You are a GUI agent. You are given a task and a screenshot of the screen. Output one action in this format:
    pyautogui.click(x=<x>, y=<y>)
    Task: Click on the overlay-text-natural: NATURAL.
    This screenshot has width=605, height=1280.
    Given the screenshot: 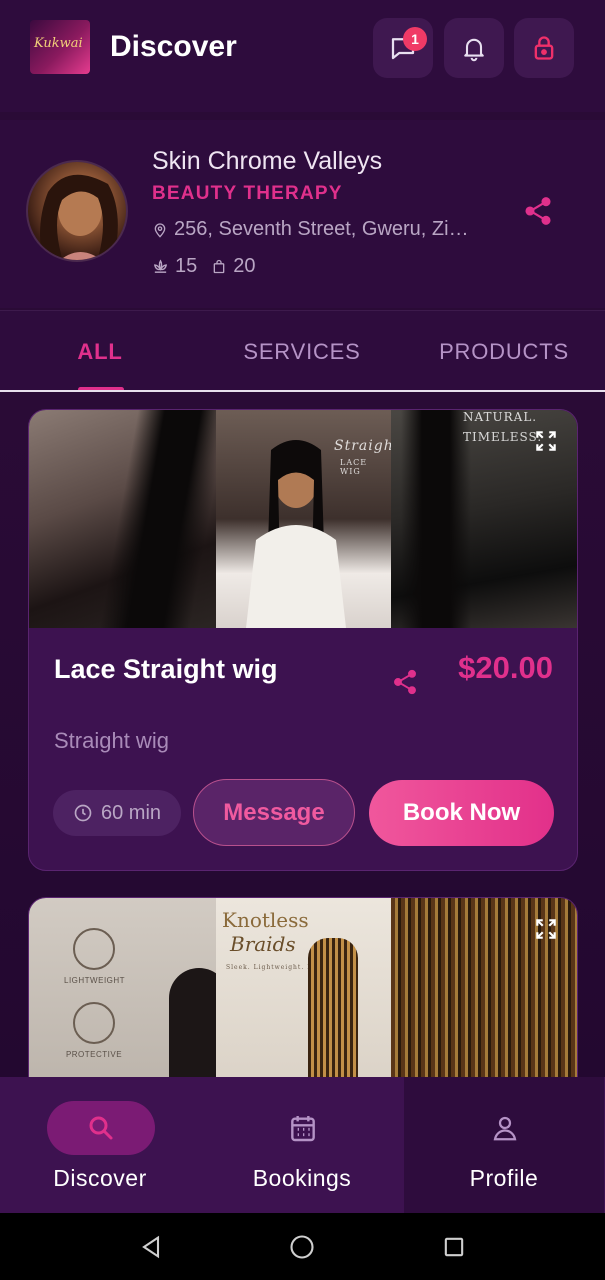 What is the action you would take?
    pyautogui.click(x=500, y=417)
    